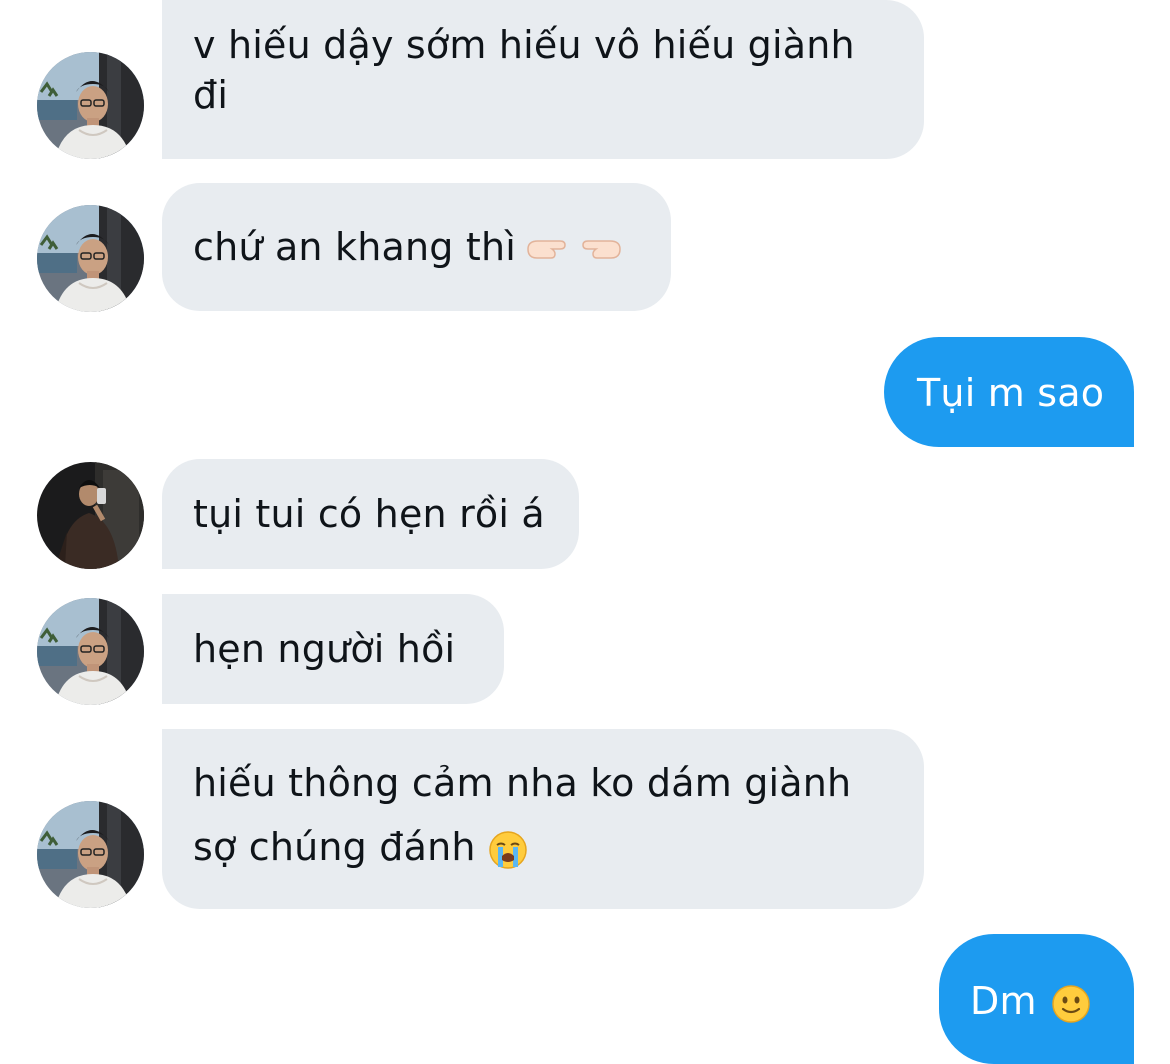 The width and height of the screenshot is (1170, 1064). What do you see at coordinates (211, 95) in the screenshot?
I see `message-text: đi` at bounding box center [211, 95].